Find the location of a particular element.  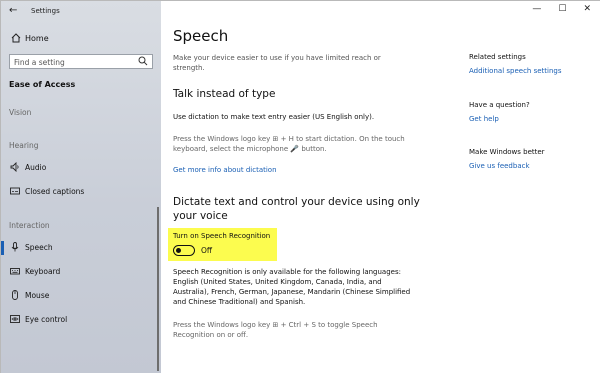

speech-recognition-label: Turn on Speech Recognition is located at coordinates (222, 236).